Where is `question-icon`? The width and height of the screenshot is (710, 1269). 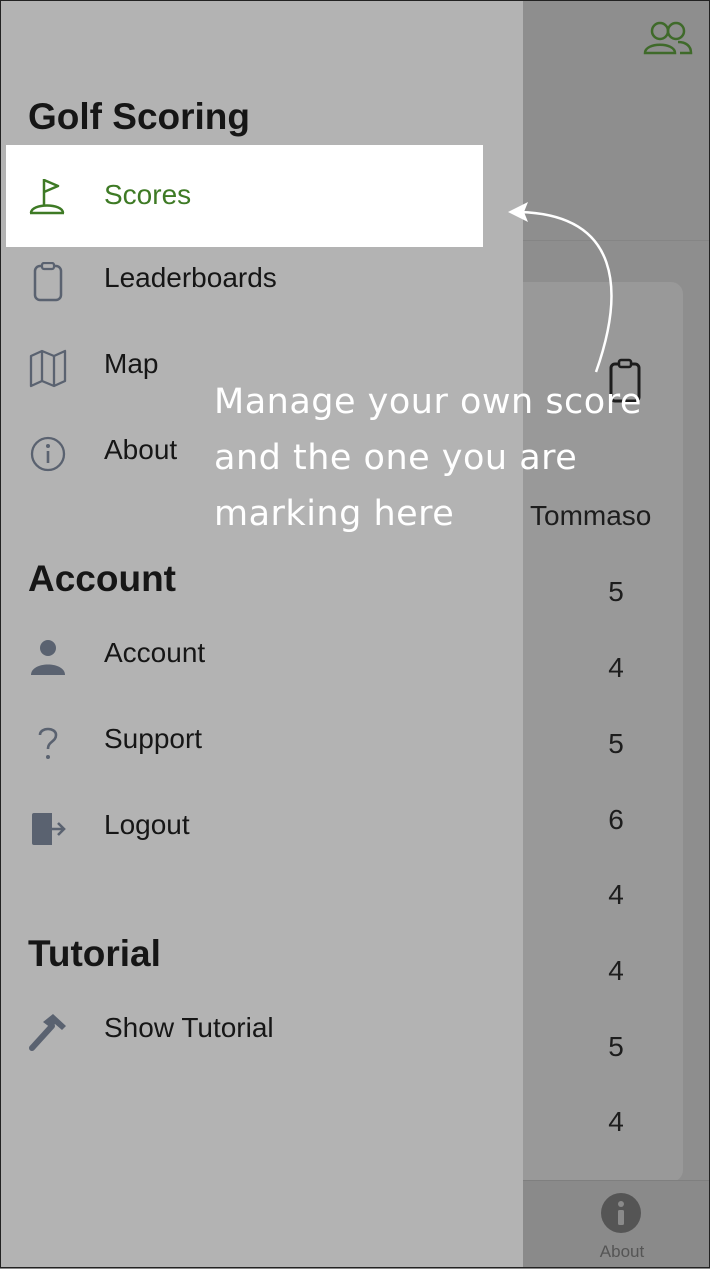
question-icon is located at coordinates (48, 743).